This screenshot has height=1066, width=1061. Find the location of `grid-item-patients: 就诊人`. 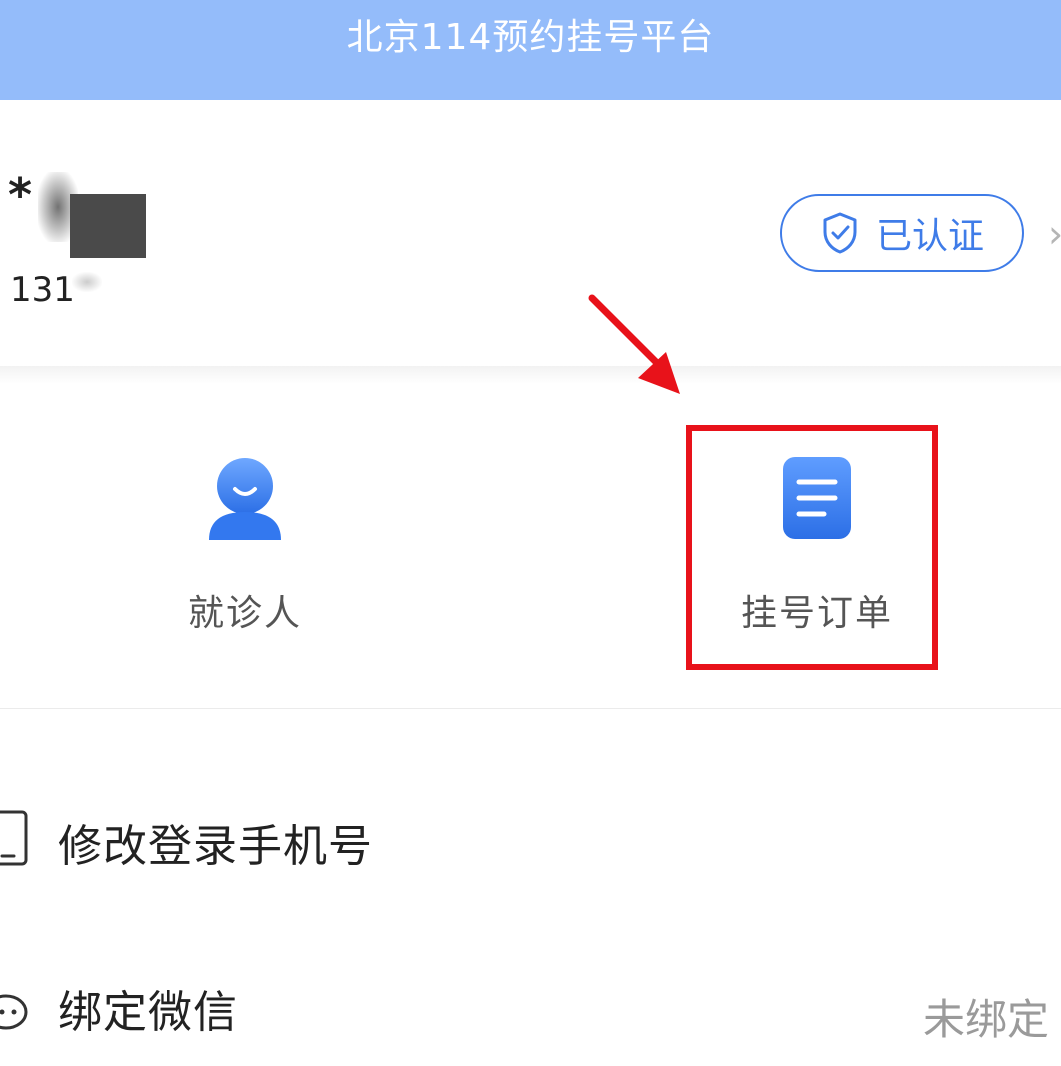

grid-item-patients: 就诊人 is located at coordinates (245, 546).